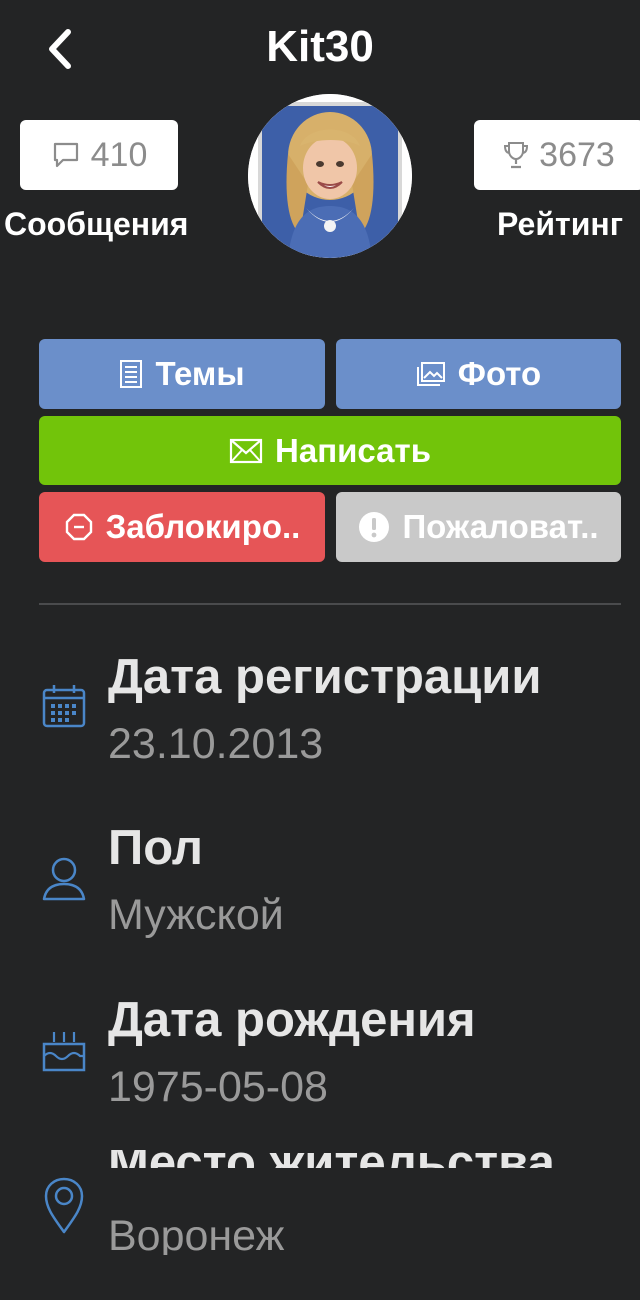  I want to click on messages-count: 410, so click(119, 154).